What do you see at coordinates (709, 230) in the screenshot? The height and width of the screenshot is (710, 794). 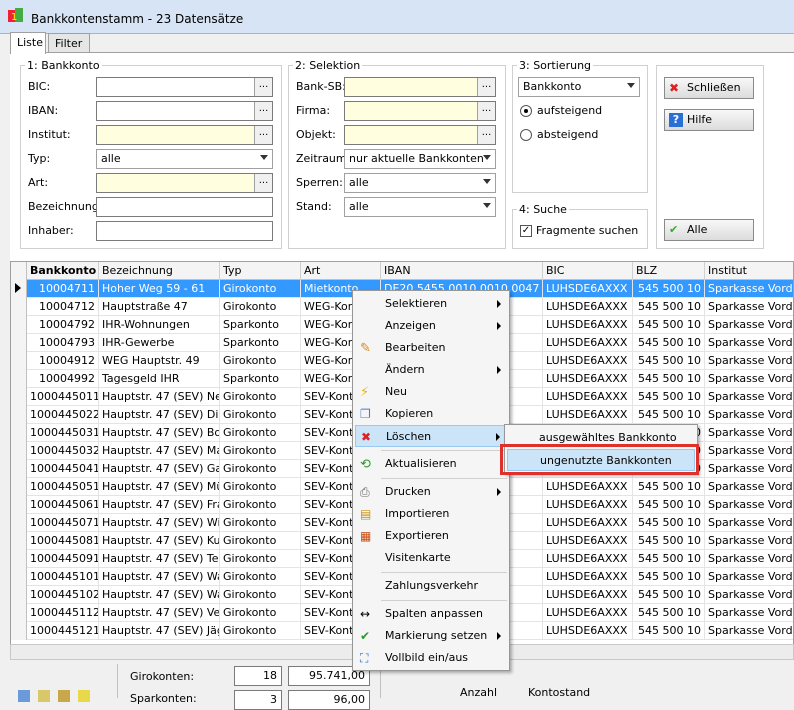 I see `all-button: ✔ Alle` at bounding box center [709, 230].